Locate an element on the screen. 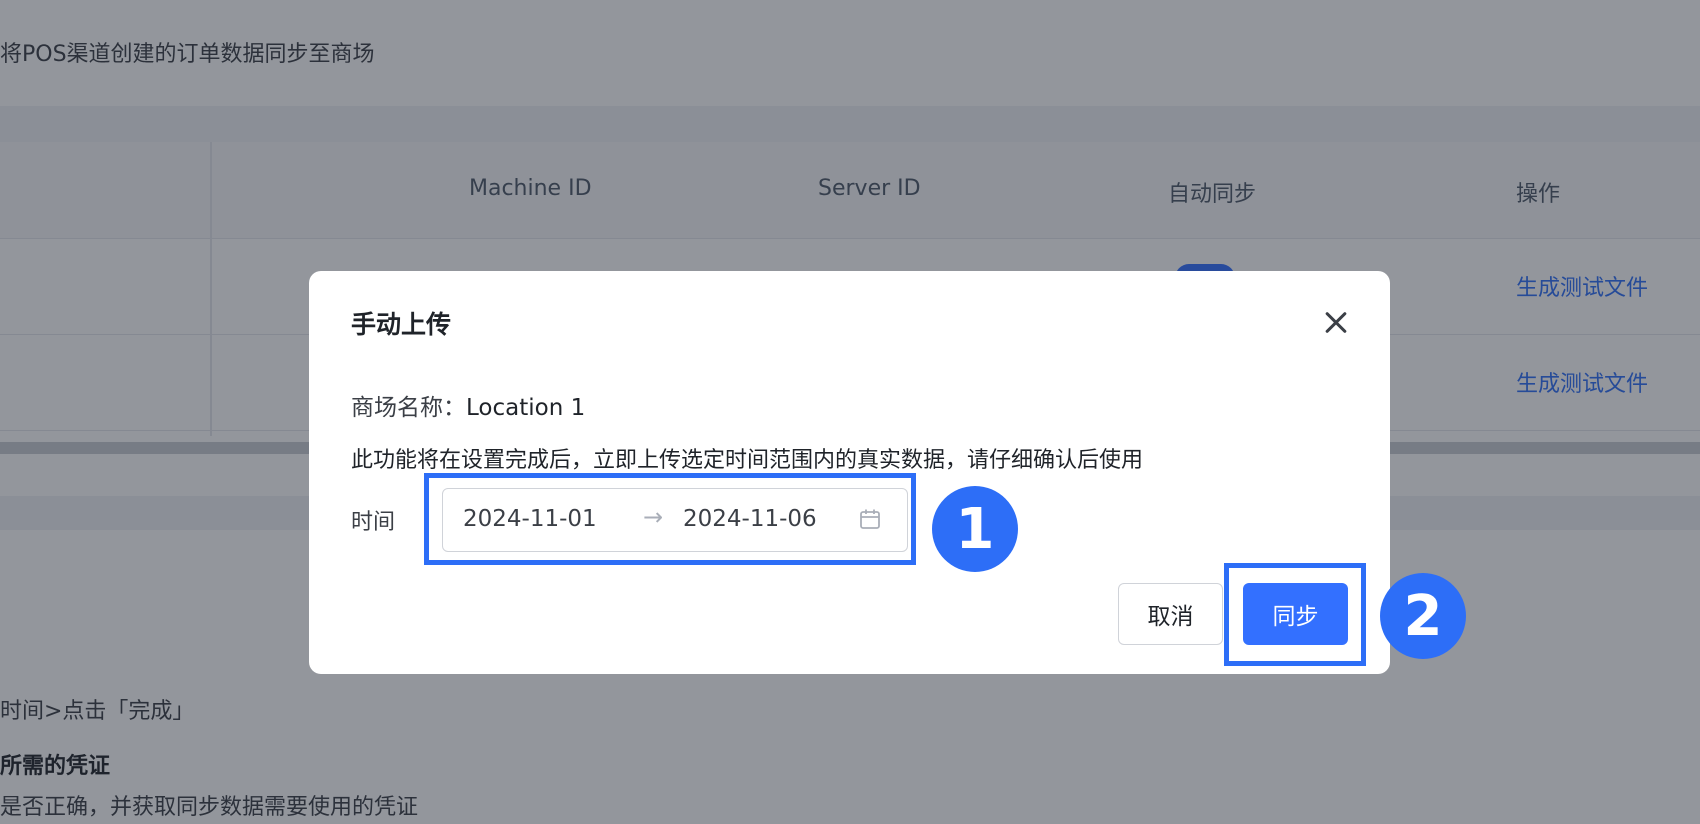 The height and width of the screenshot is (824, 1700). dialog-title: 手动上传 is located at coordinates (401, 324).